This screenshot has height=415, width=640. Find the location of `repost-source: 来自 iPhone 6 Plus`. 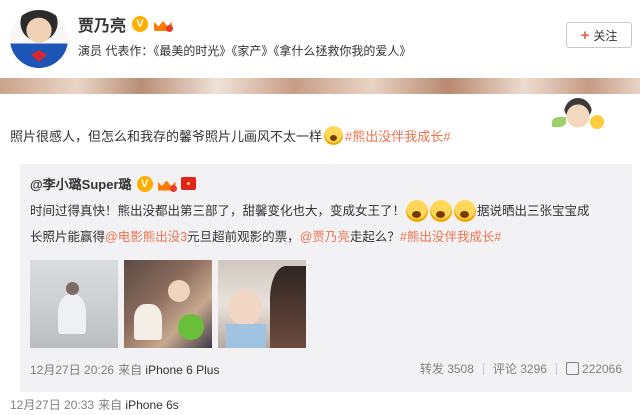

repost-source: 来自 iPhone 6 Plus is located at coordinates (168, 369).